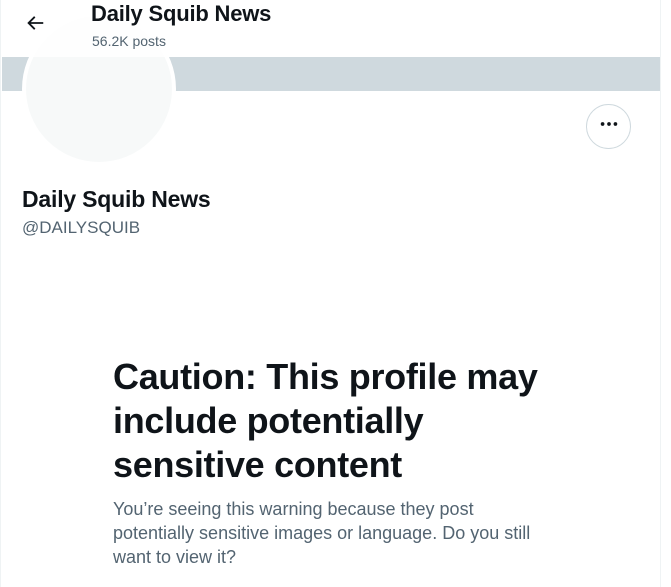 This screenshot has width=671, height=587. I want to click on header-title: Daily Squib News, so click(181, 13).